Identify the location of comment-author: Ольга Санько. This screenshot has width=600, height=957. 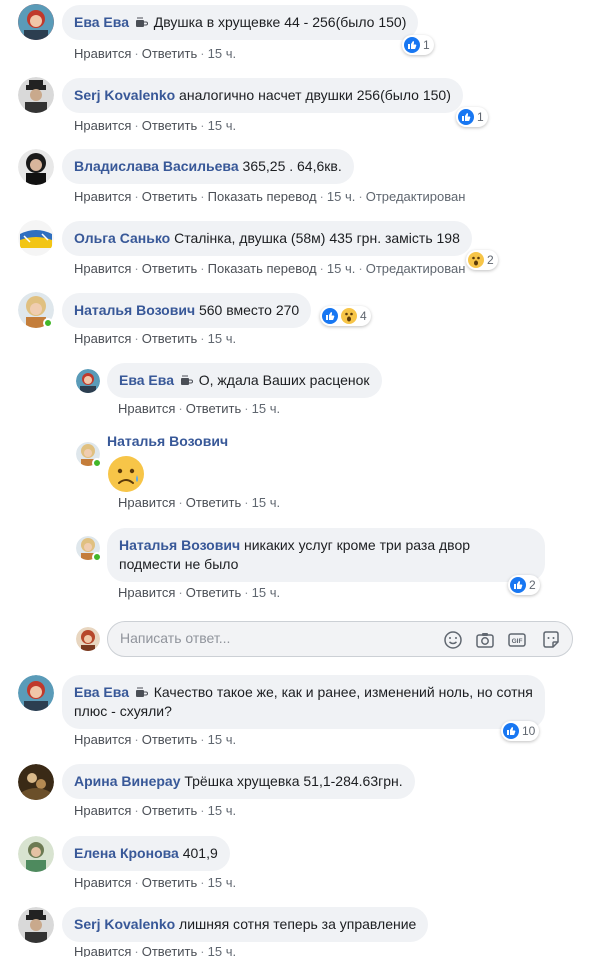
(122, 238).